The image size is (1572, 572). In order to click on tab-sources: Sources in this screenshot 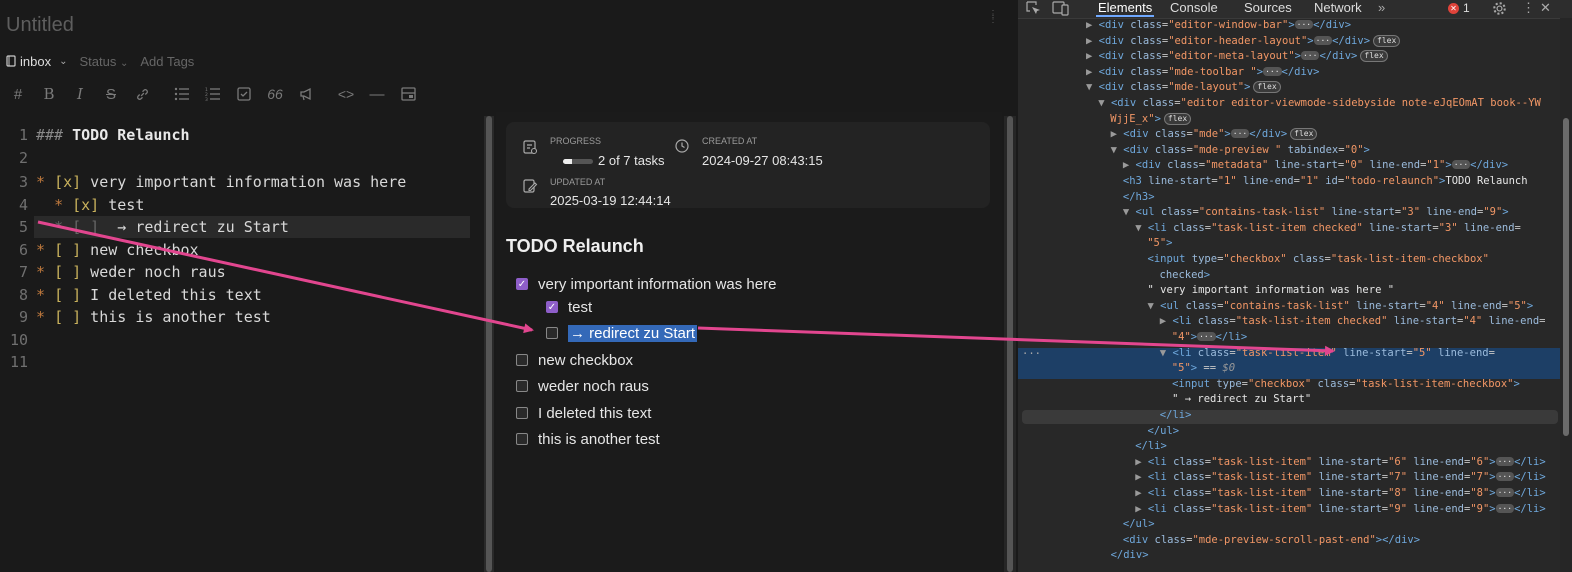, I will do `click(1268, 7)`.